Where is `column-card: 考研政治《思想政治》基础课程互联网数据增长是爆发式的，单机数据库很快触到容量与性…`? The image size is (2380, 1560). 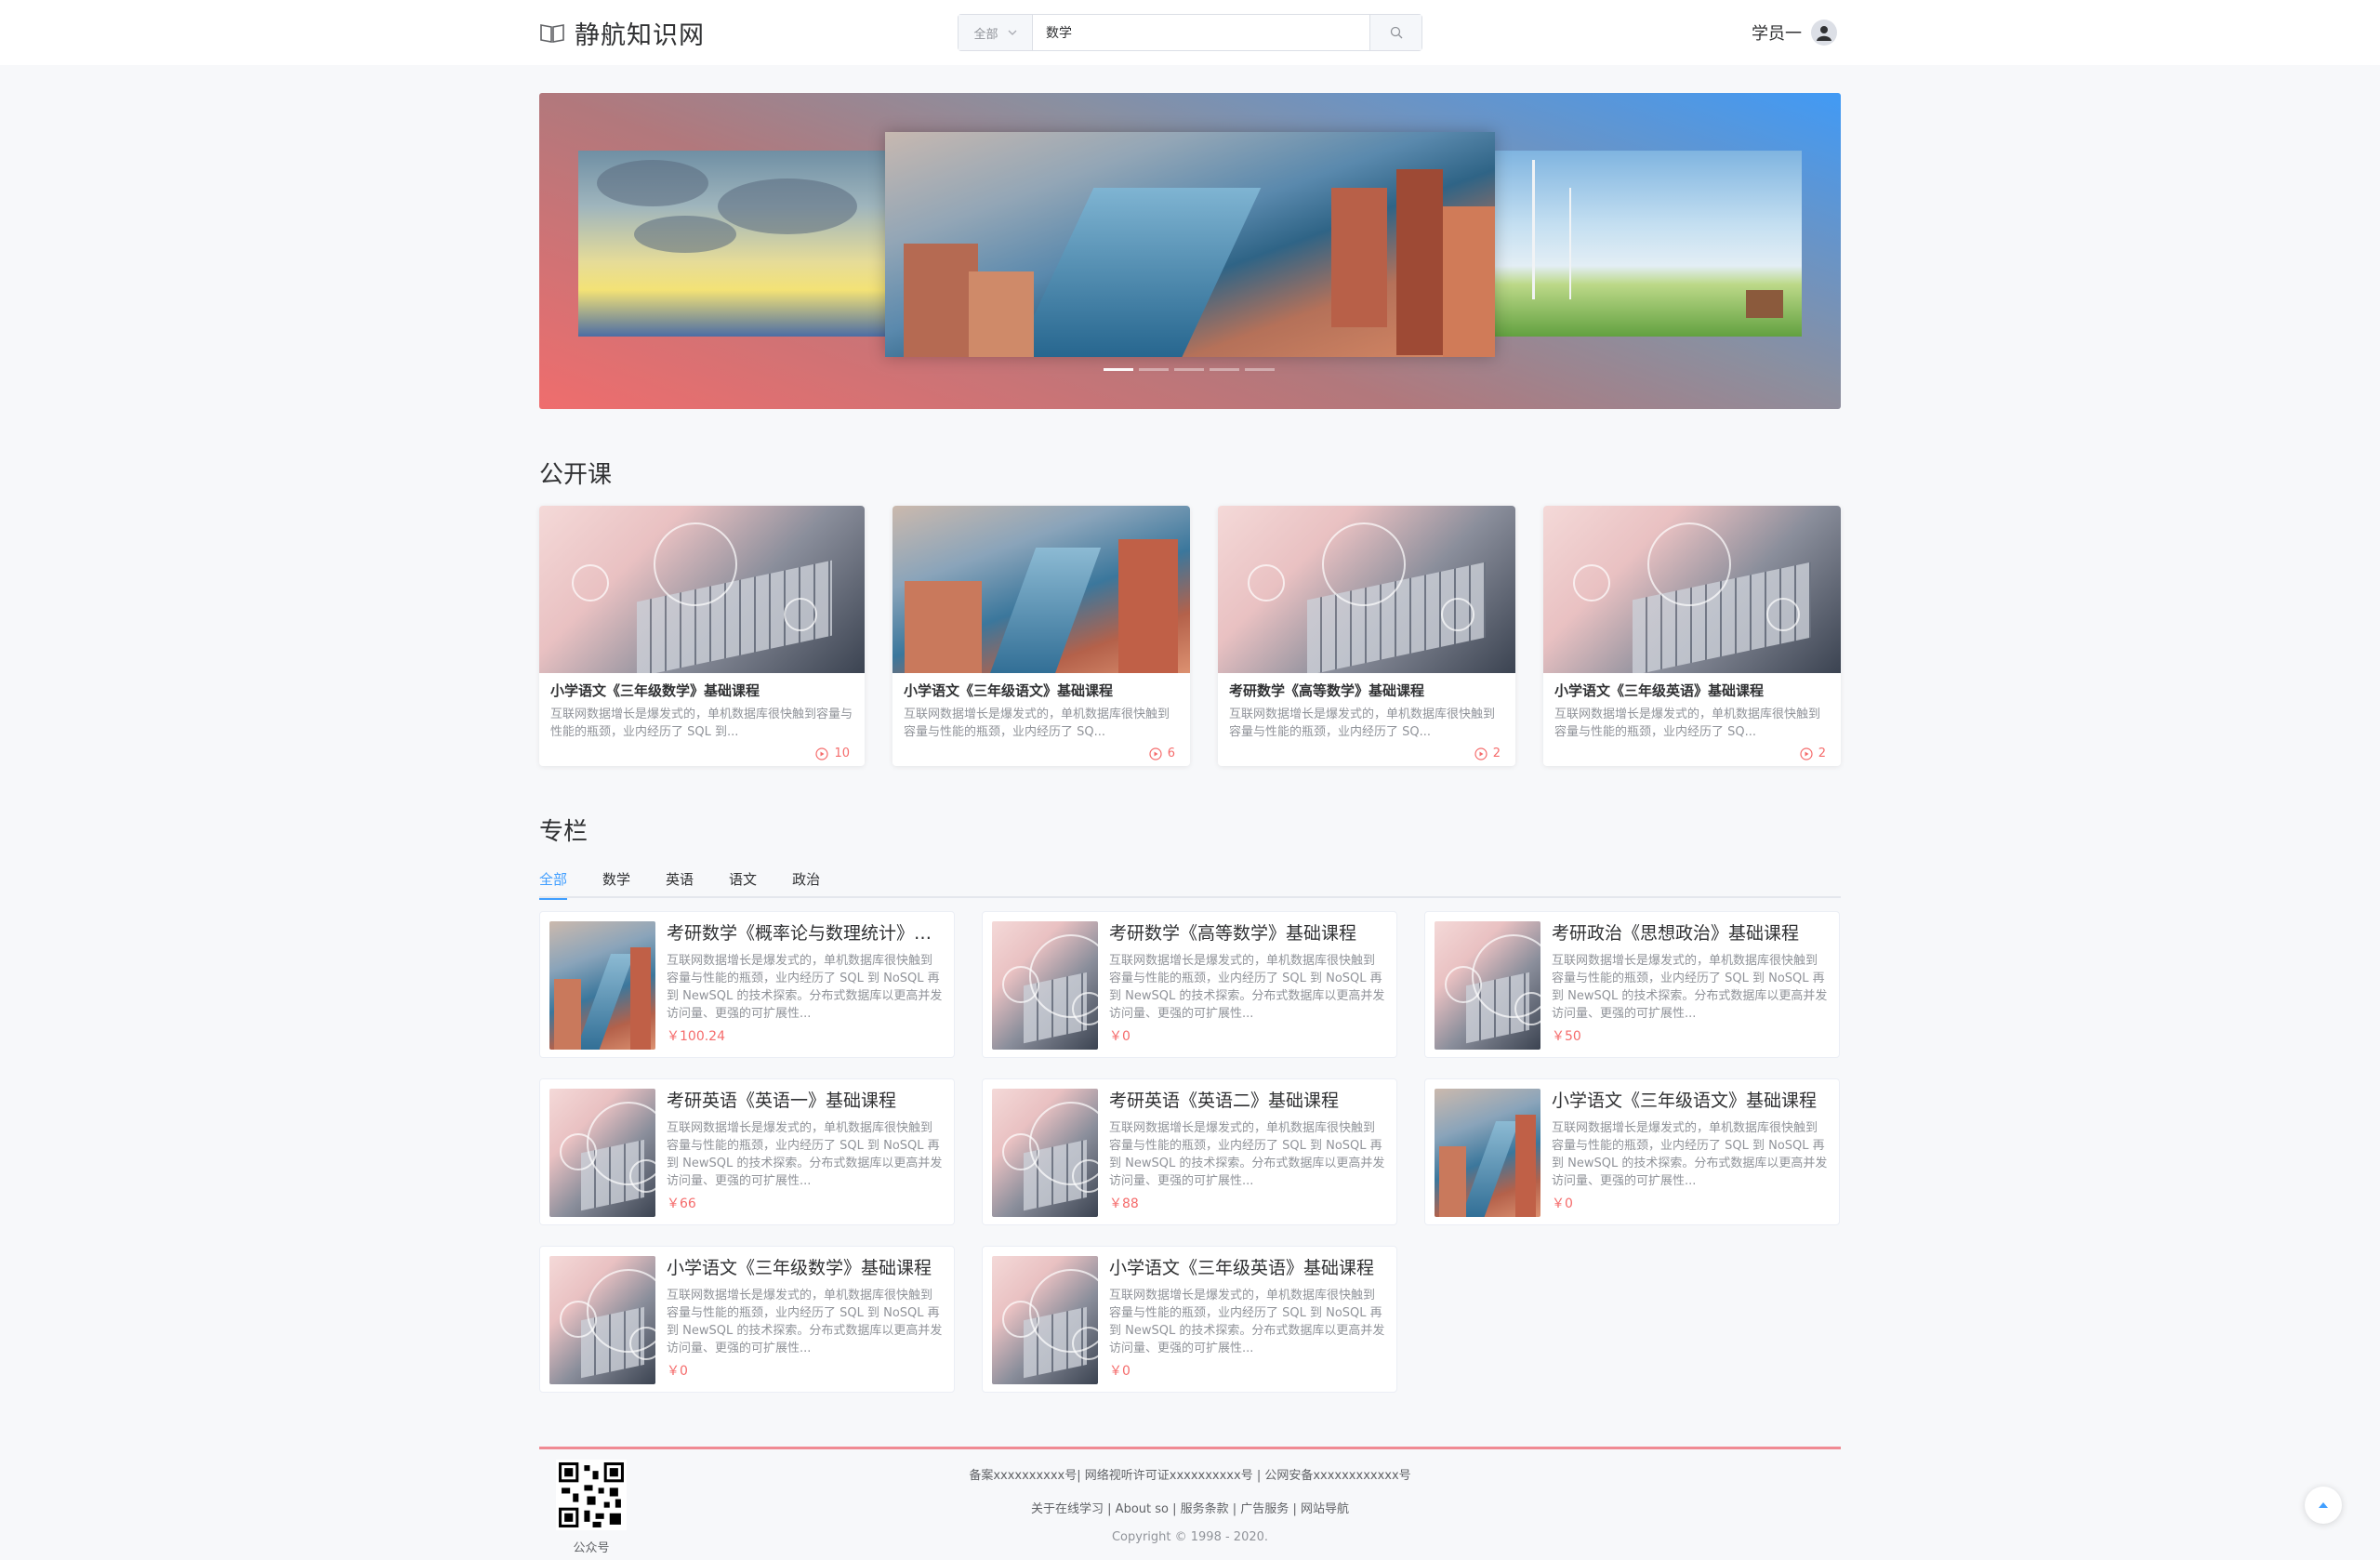 column-card: 考研政治《思想政治》基础课程互联网数据增长是爆发式的，单机数据库很快触到容量与性… is located at coordinates (1632, 985).